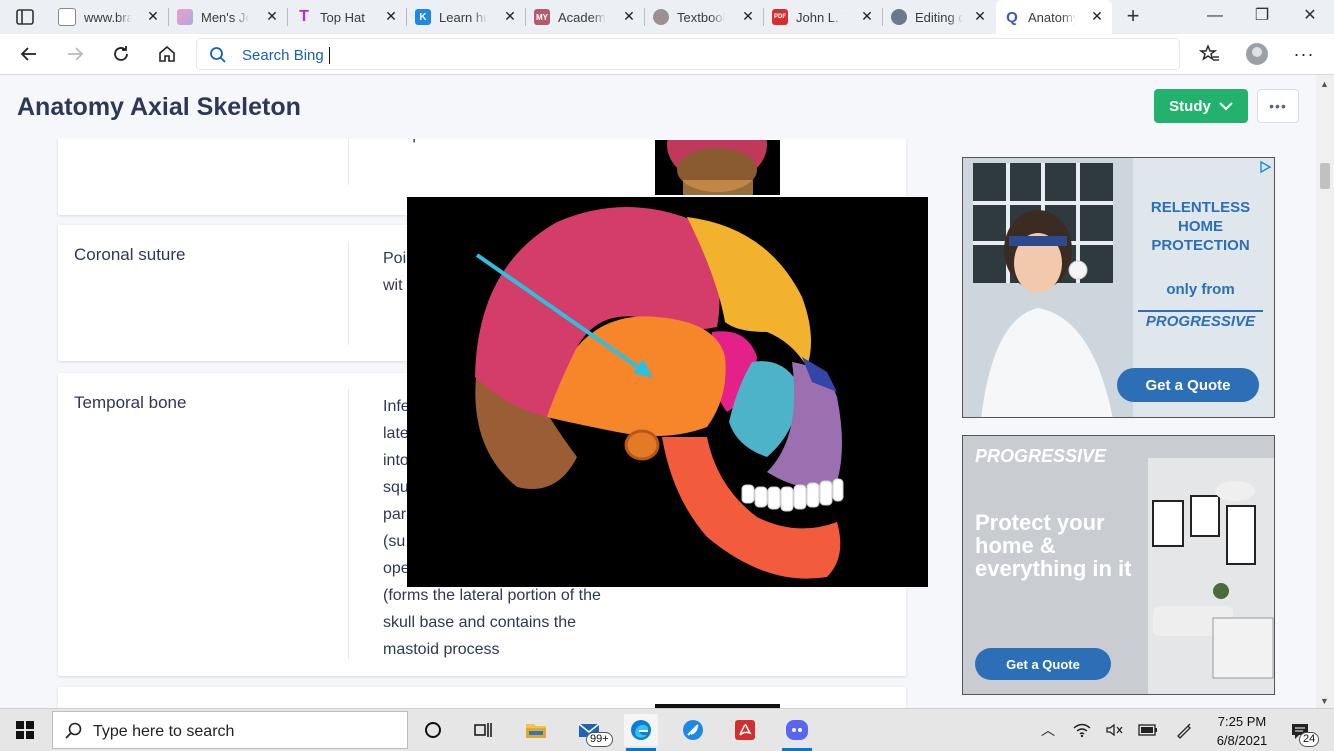  What do you see at coordinates (1309, 739) in the screenshot?
I see `notification-count-badge: 24` at bounding box center [1309, 739].